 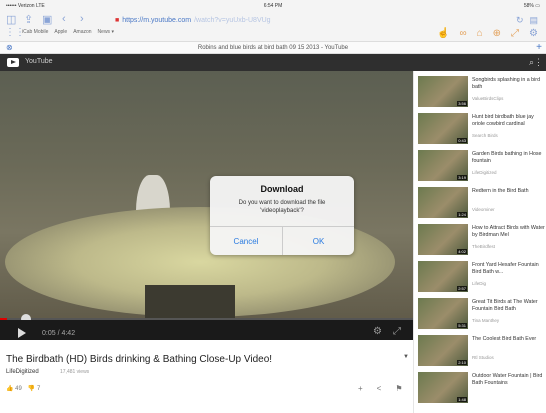 What do you see at coordinates (443, 239) in the screenshot?
I see `video-thumbnail: 4:02` at bounding box center [443, 239].